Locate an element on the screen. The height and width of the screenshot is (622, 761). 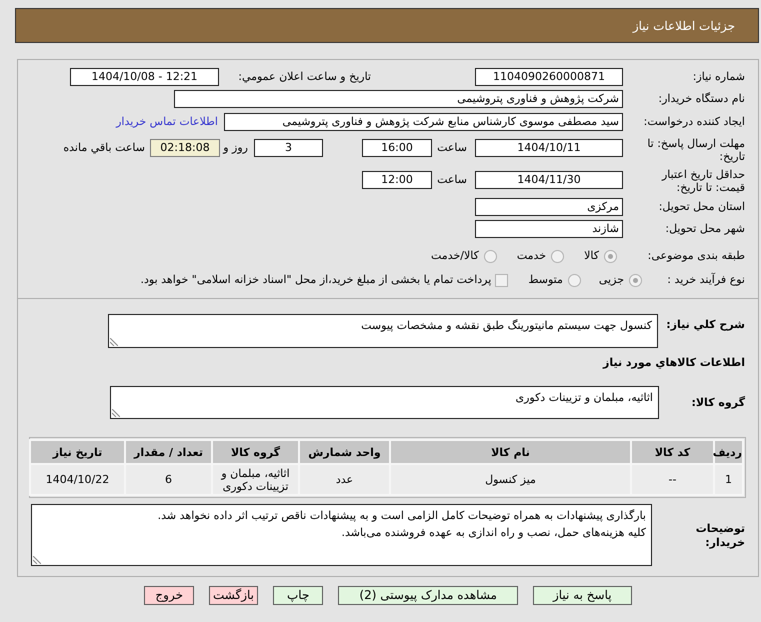
field-label: شرح کلي نیاز: is located at coordinates (705, 324).